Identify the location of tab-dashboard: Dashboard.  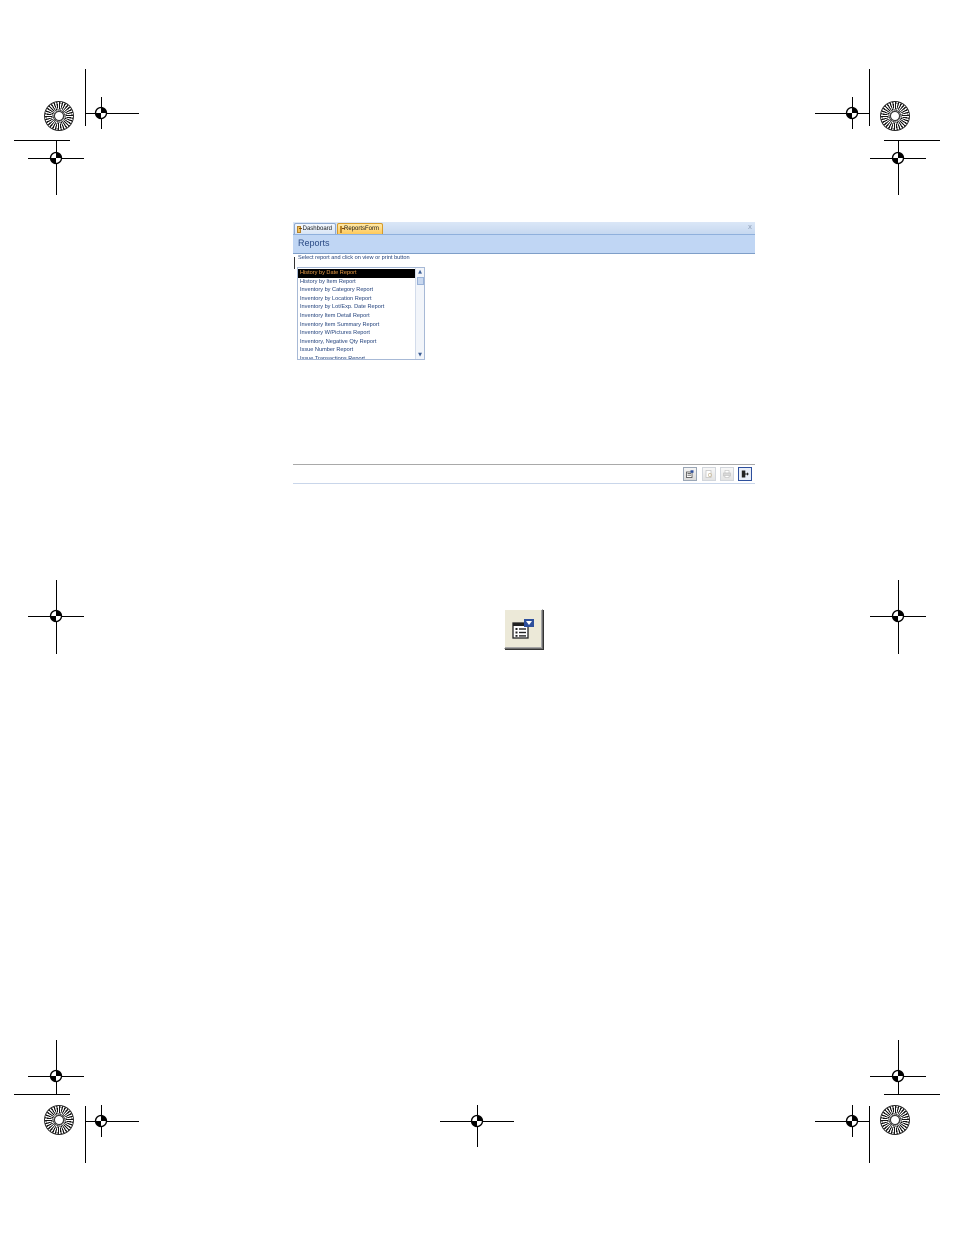
(315, 228).